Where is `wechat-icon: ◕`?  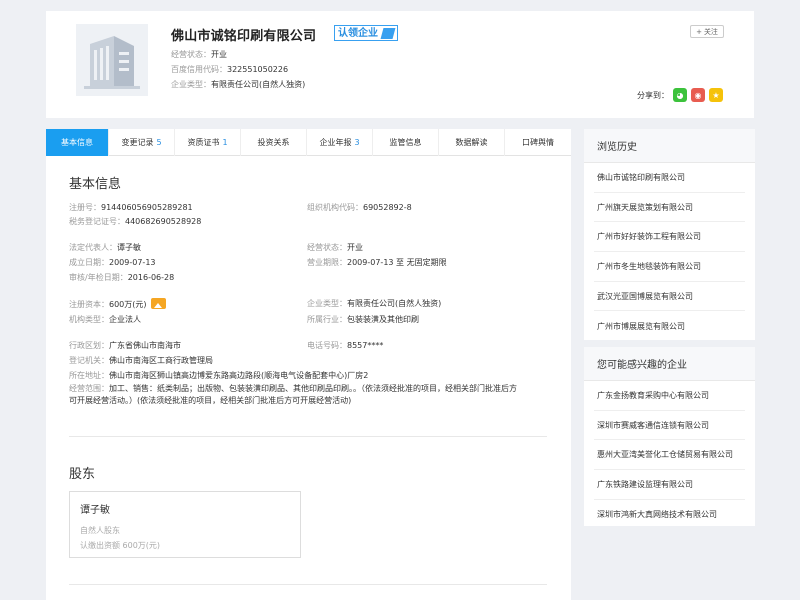
wechat-icon: ◕ is located at coordinates (680, 95).